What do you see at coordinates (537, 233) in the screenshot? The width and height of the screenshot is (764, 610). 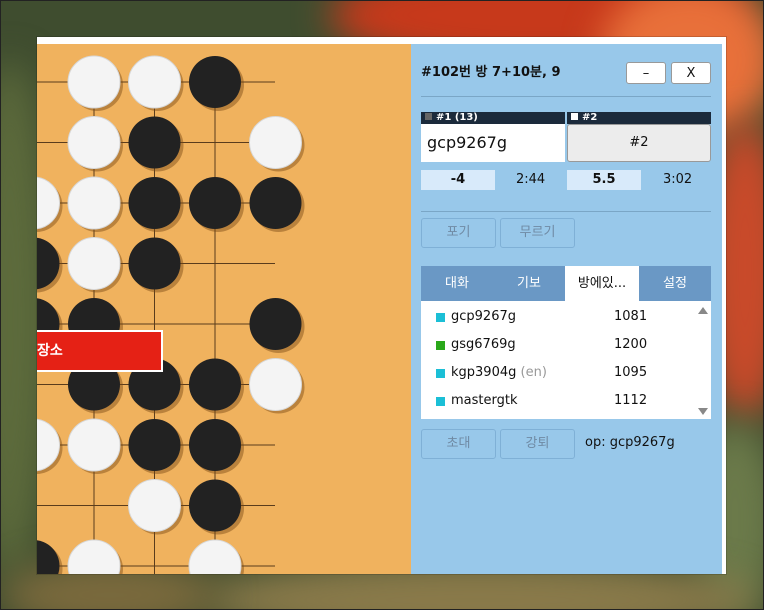 I see `undo-button: 무르기` at bounding box center [537, 233].